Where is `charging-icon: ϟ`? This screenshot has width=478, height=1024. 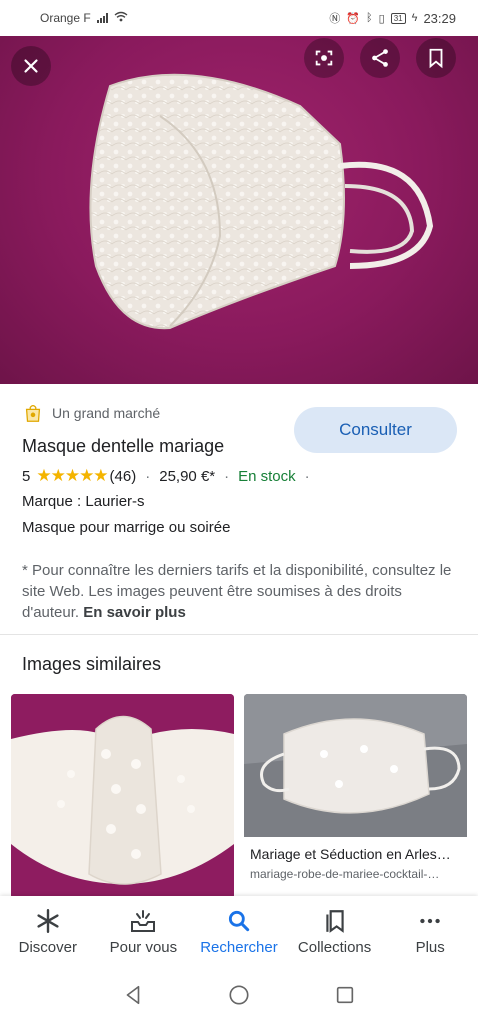 charging-icon: ϟ is located at coordinates (414, 18).